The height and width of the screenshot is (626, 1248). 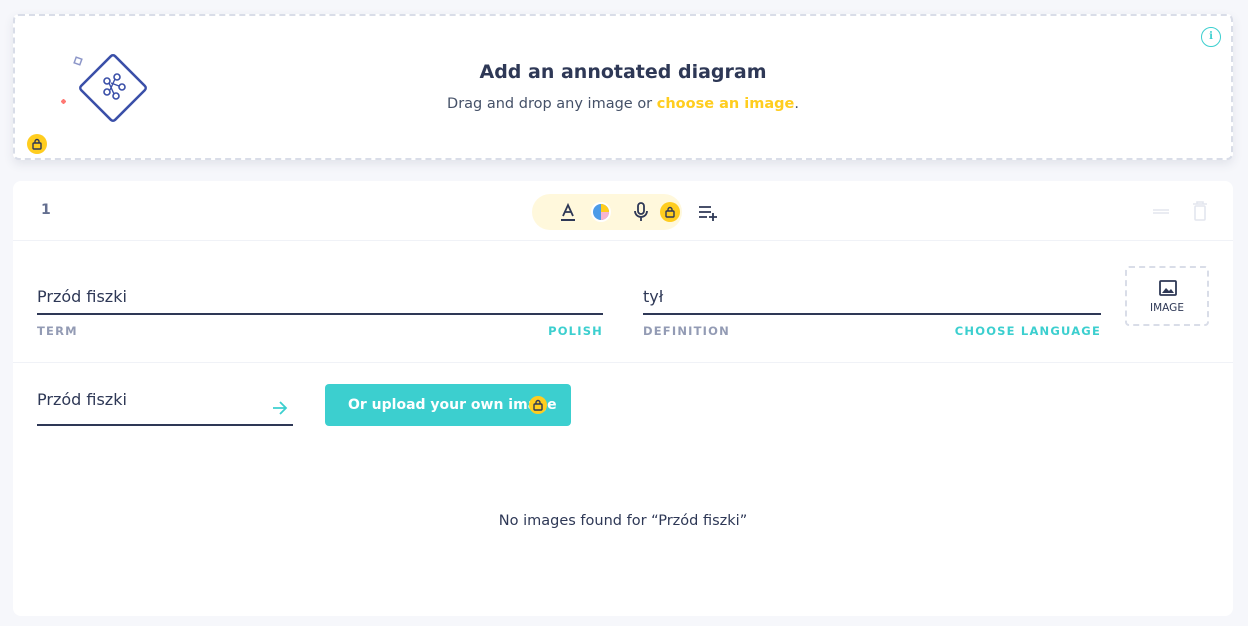 I want to click on color-picker-icon, so click(x=601, y=212).